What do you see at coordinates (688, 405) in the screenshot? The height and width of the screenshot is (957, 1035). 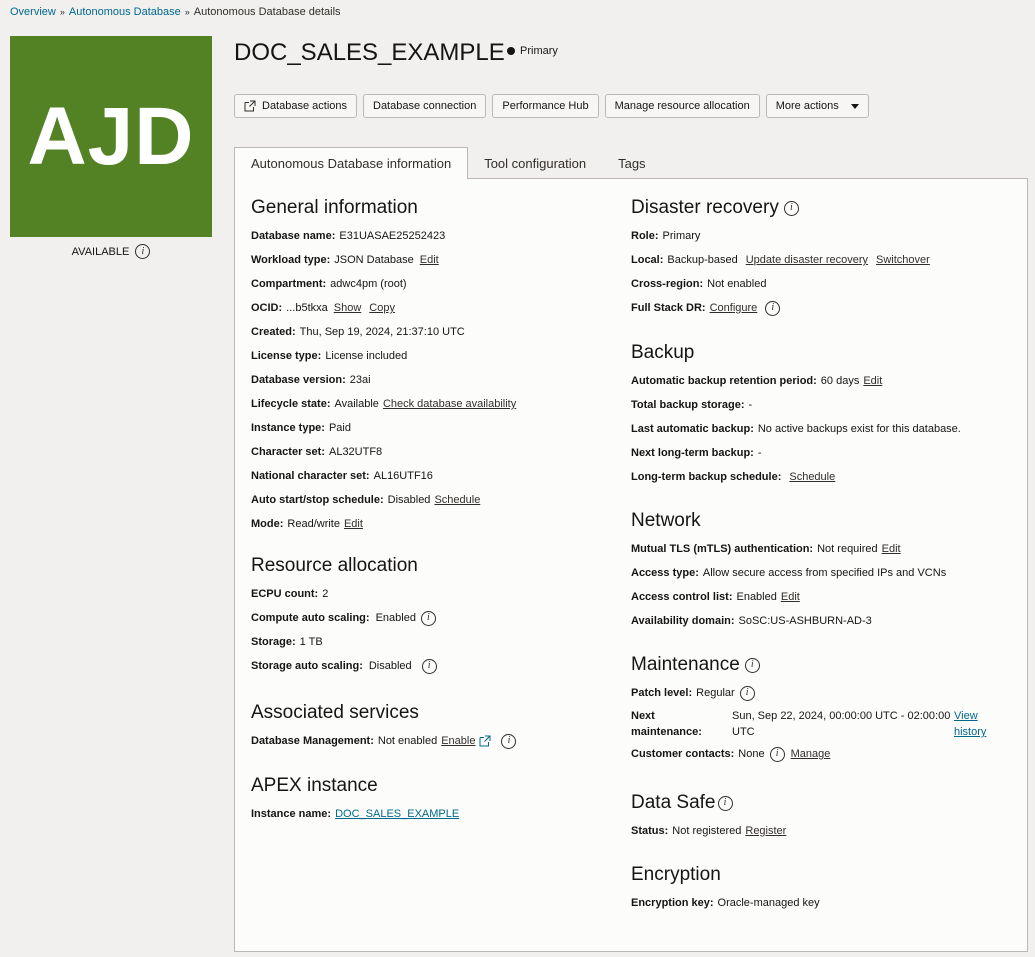 I see `field-label: Total backup storage:` at bounding box center [688, 405].